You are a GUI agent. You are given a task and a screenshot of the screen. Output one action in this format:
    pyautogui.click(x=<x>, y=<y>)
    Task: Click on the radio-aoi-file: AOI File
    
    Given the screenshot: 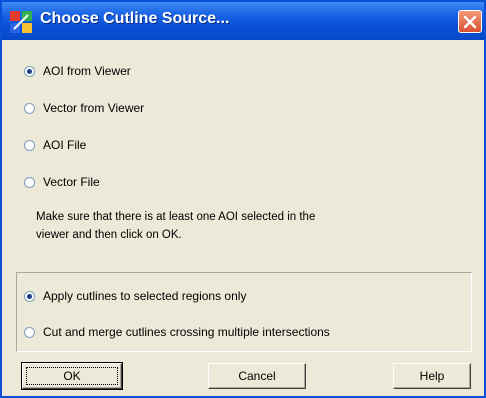 What is the action you would take?
    pyautogui.click(x=55, y=145)
    